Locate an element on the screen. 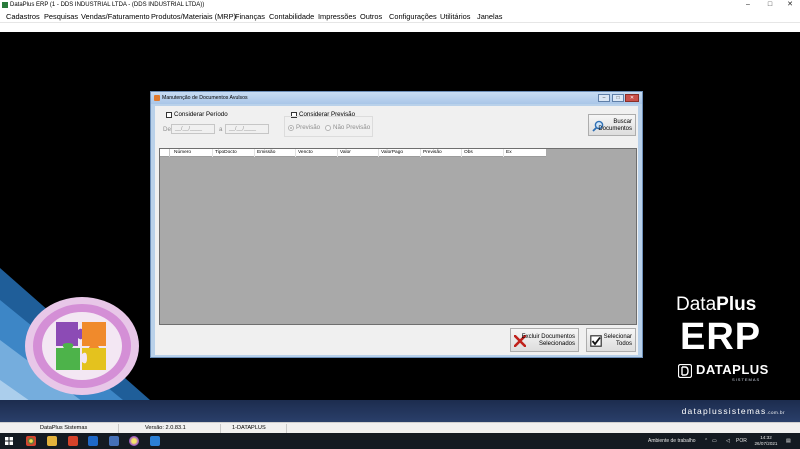 Image resolution: width=800 pixels, height=449 pixels. nao-previsao-radio is located at coordinates (328, 128).